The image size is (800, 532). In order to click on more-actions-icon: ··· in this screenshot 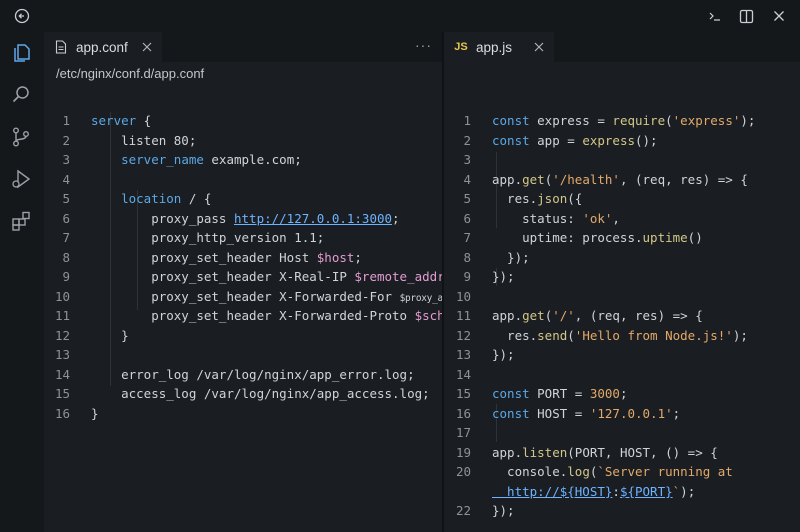, I will do `click(423, 45)`.